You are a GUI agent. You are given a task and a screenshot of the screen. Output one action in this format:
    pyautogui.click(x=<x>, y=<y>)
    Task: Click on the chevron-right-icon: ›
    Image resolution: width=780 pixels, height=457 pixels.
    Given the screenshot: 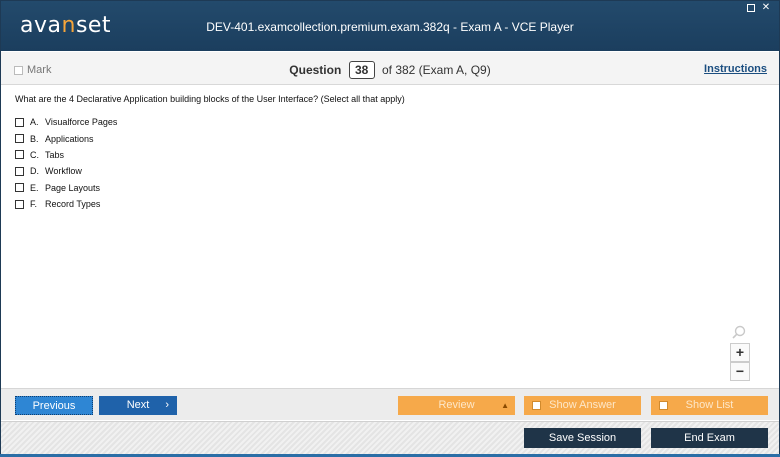 What is the action you would take?
    pyautogui.click(x=167, y=405)
    